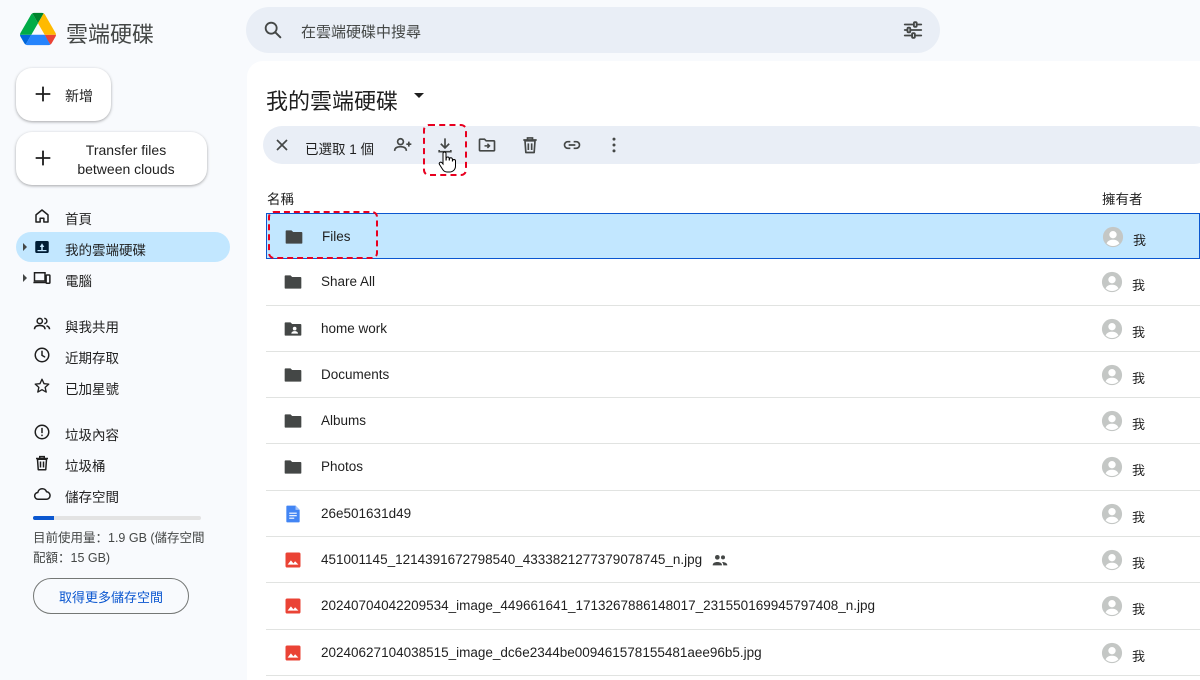 The height and width of the screenshot is (680, 1200). Describe the element at coordinates (1122, 198) in the screenshot. I see `column-header-owner: 擁有者` at that location.